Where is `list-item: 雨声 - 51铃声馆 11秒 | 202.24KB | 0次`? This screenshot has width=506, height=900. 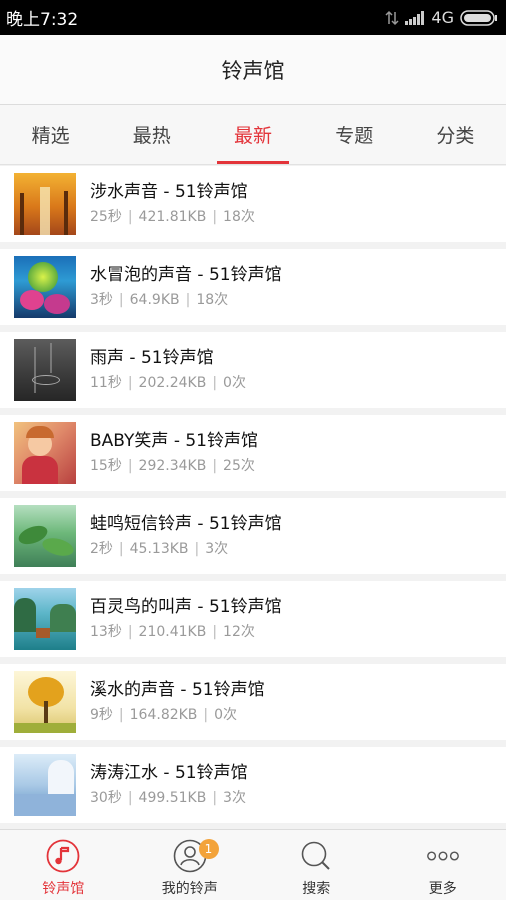
list-item: 雨声 - 51铃声馆 11秒 | 202.24KB | 0次 is located at coordinates (253, 370).